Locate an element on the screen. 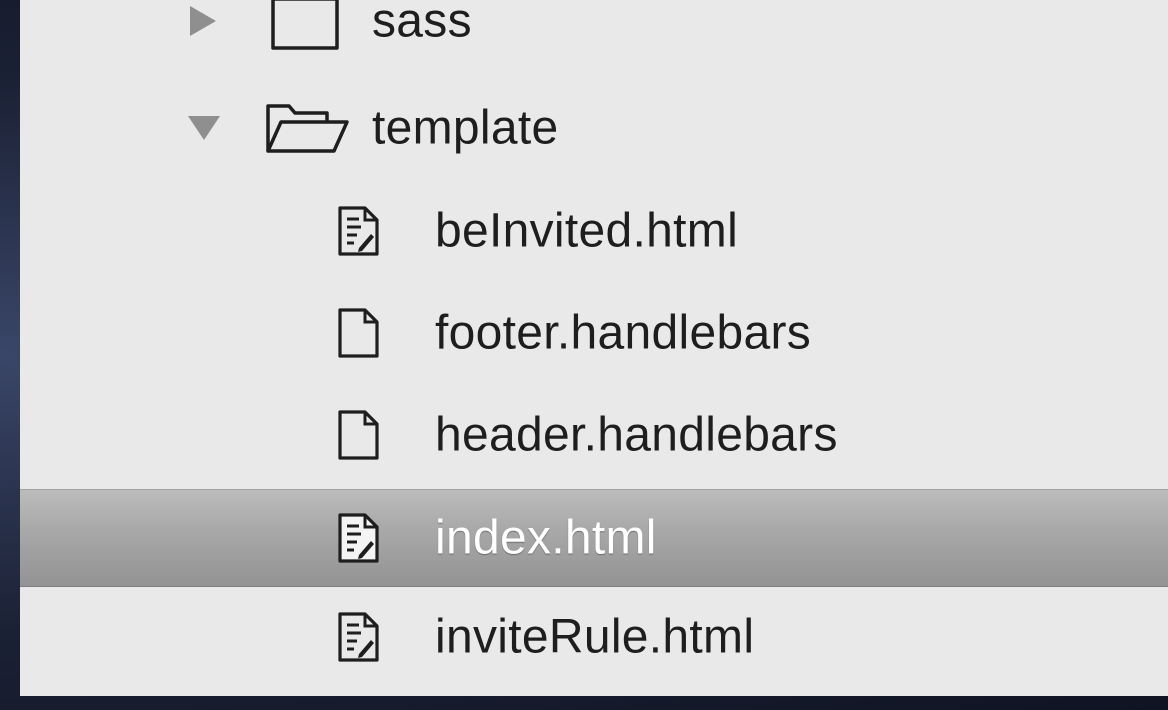 The width and height of the screenshot is (1168, 710). tree-item-label: template is located at coordinates (465, 128).